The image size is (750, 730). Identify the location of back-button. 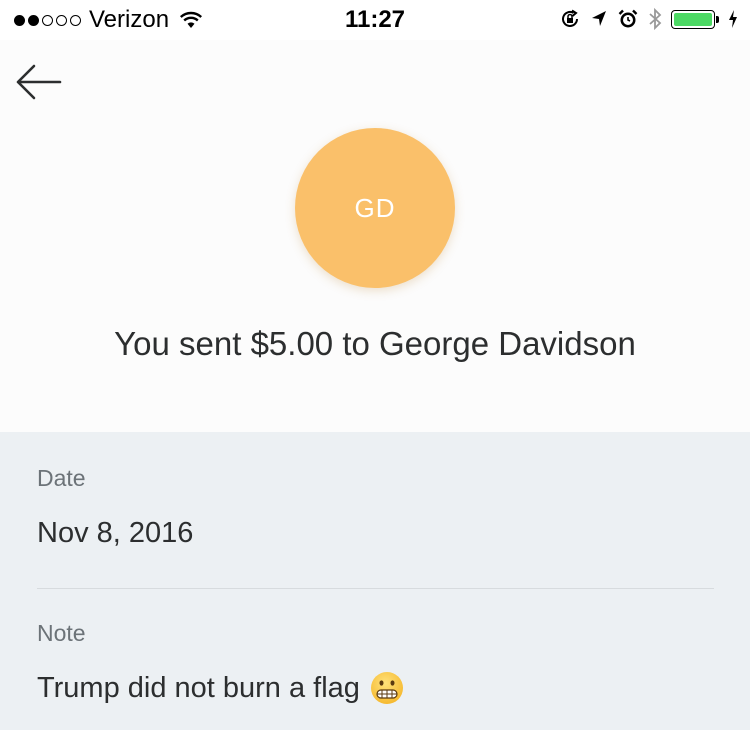
(38, 82).